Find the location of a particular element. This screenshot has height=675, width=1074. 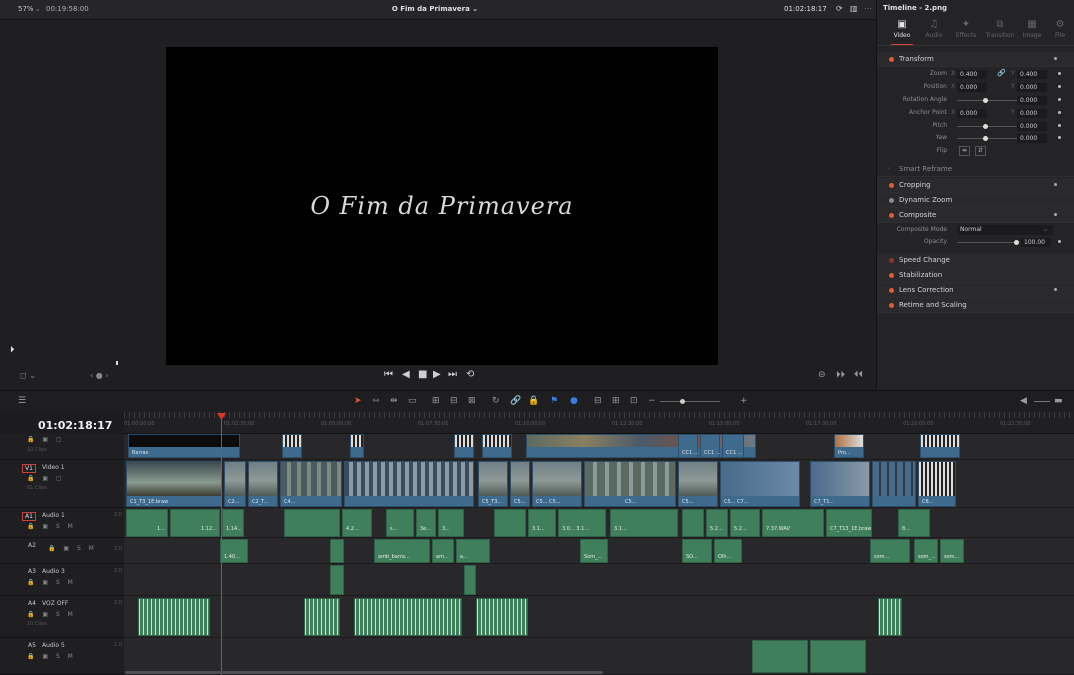

refresh-icon: ⟳ is located at coordinates (839, 8).